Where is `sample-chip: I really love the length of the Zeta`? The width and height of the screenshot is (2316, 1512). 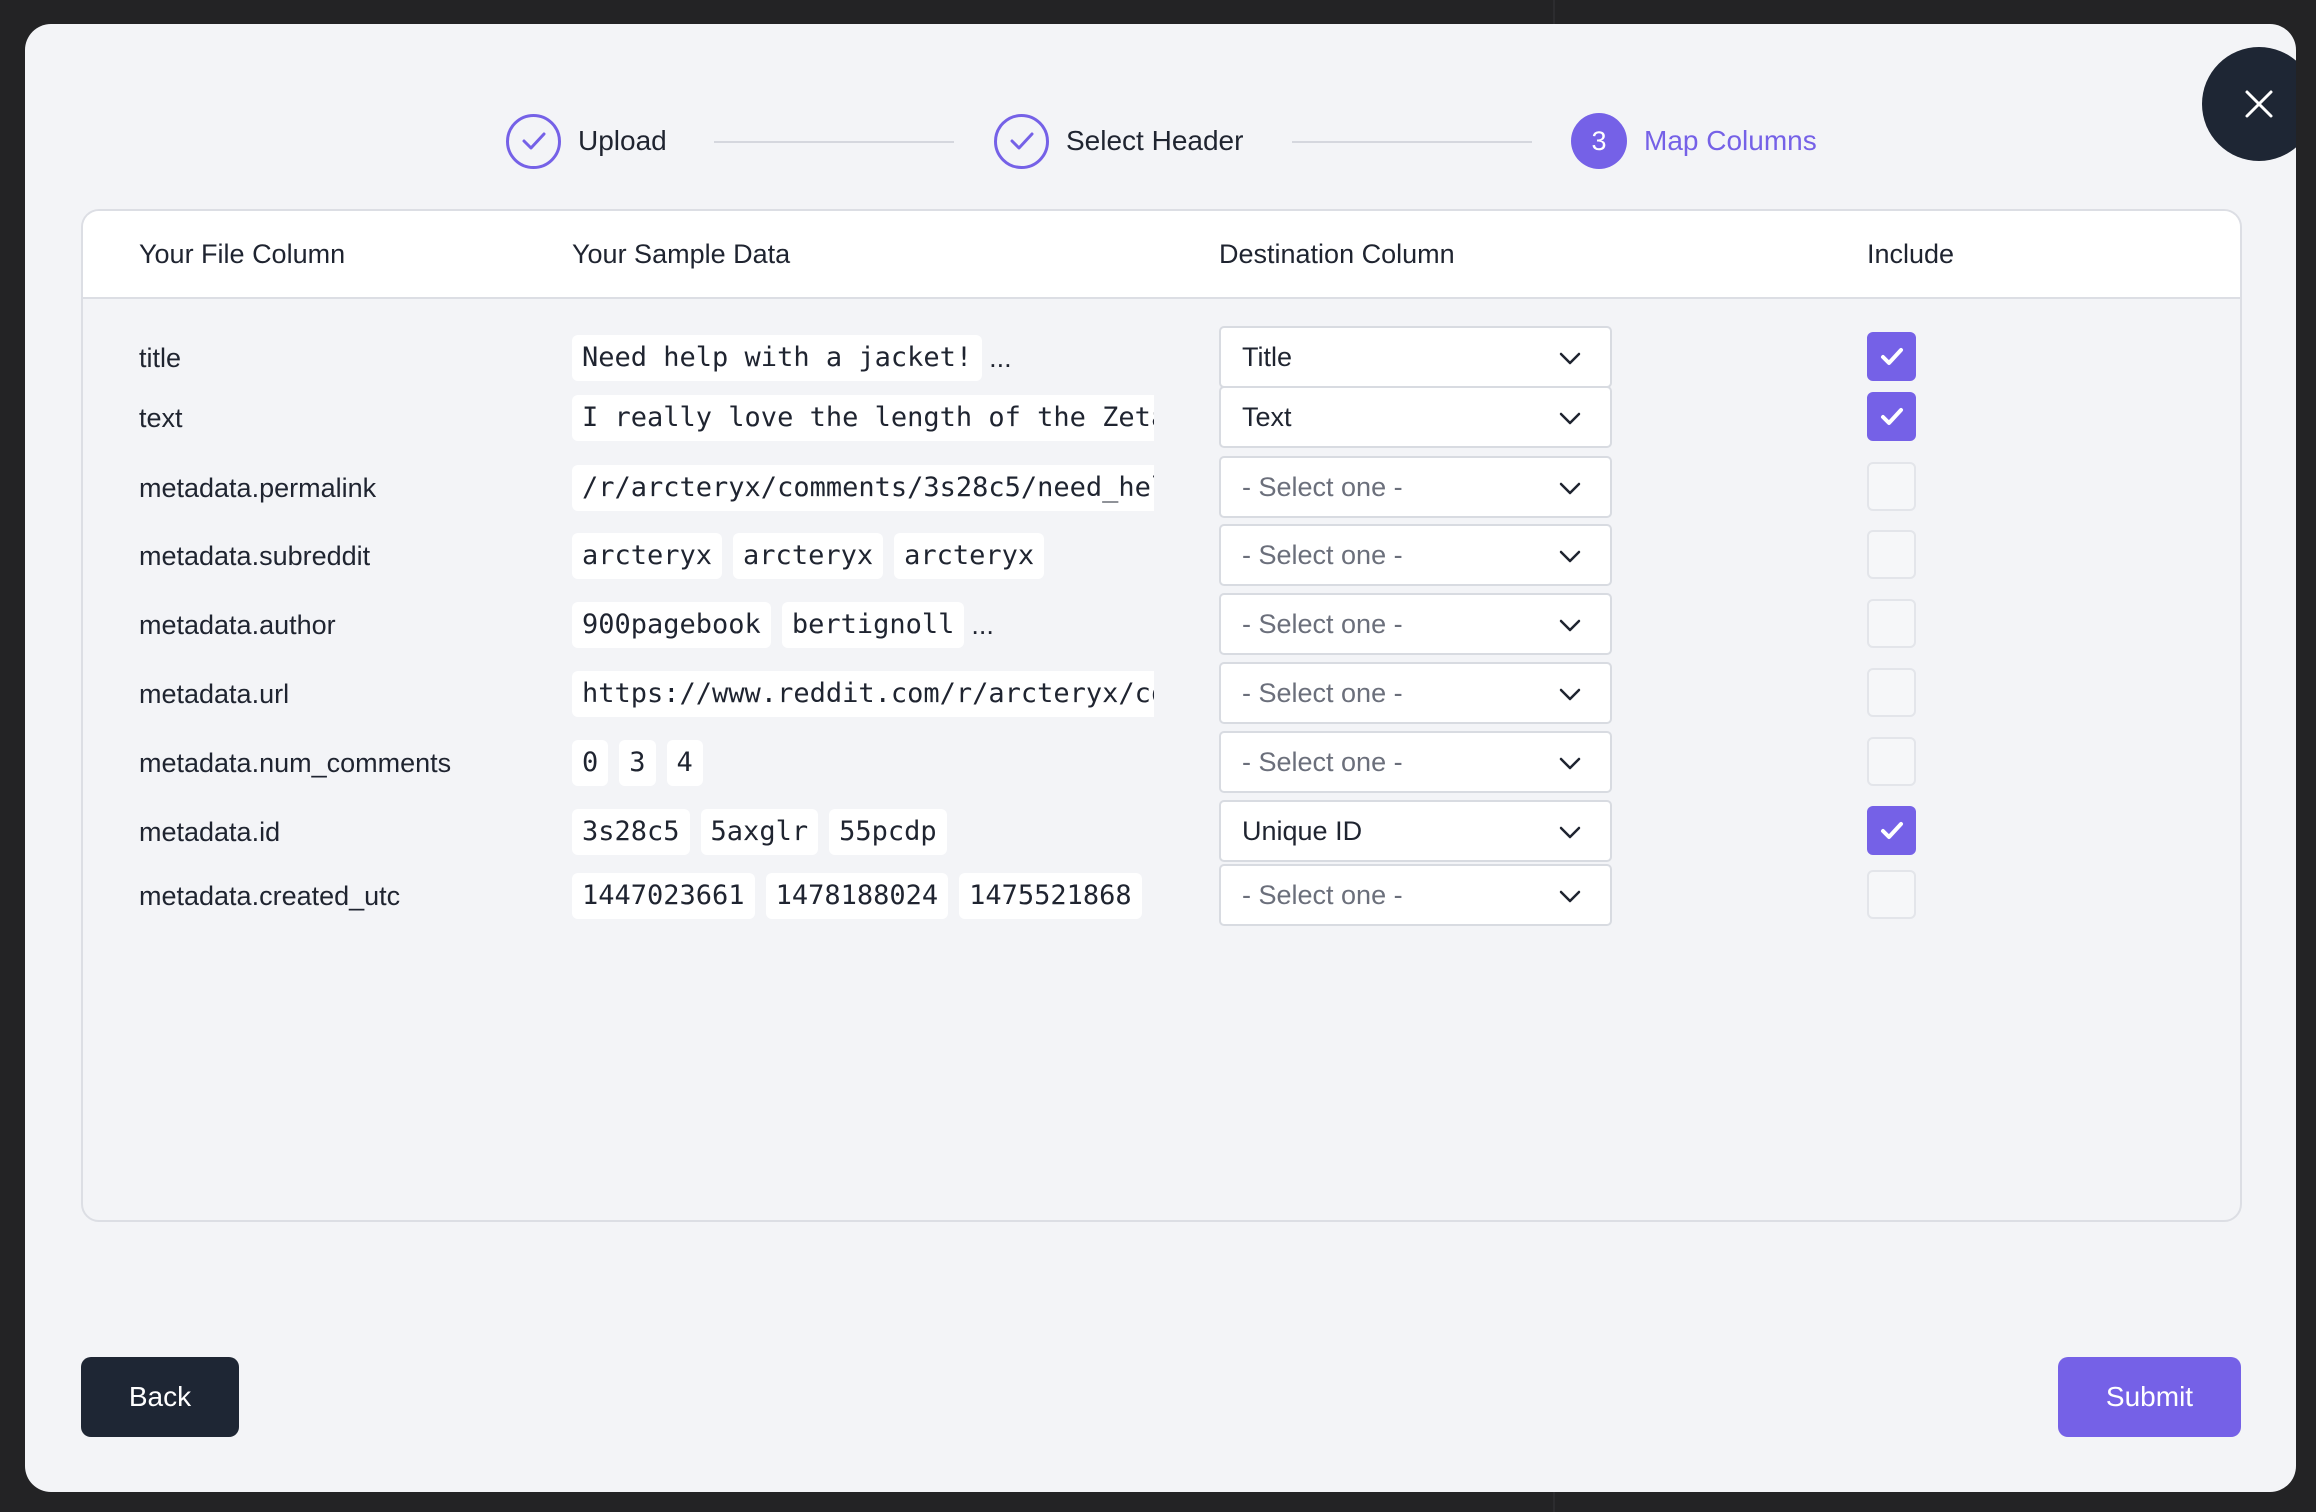
sample-chip: I really love the length of the Zeta is located at coordinates (863, 418).